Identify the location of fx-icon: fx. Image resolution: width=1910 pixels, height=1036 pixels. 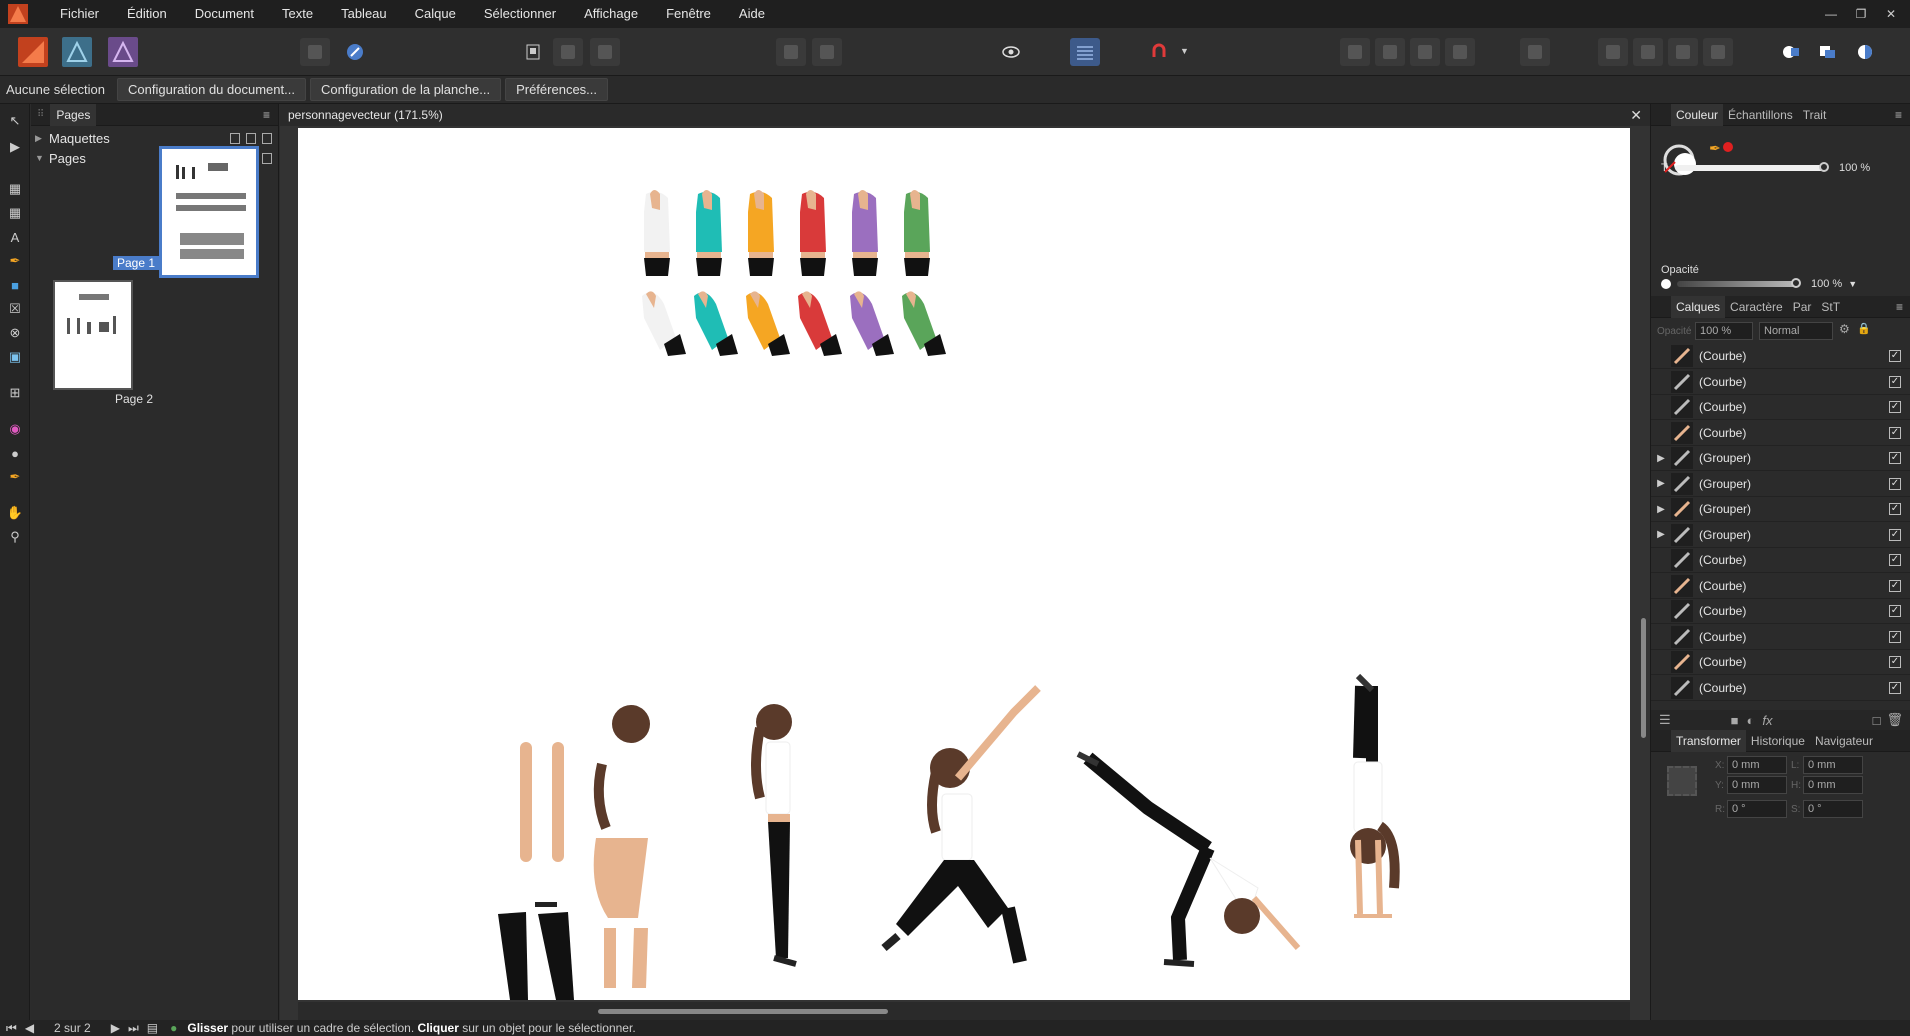
(1767, 720).